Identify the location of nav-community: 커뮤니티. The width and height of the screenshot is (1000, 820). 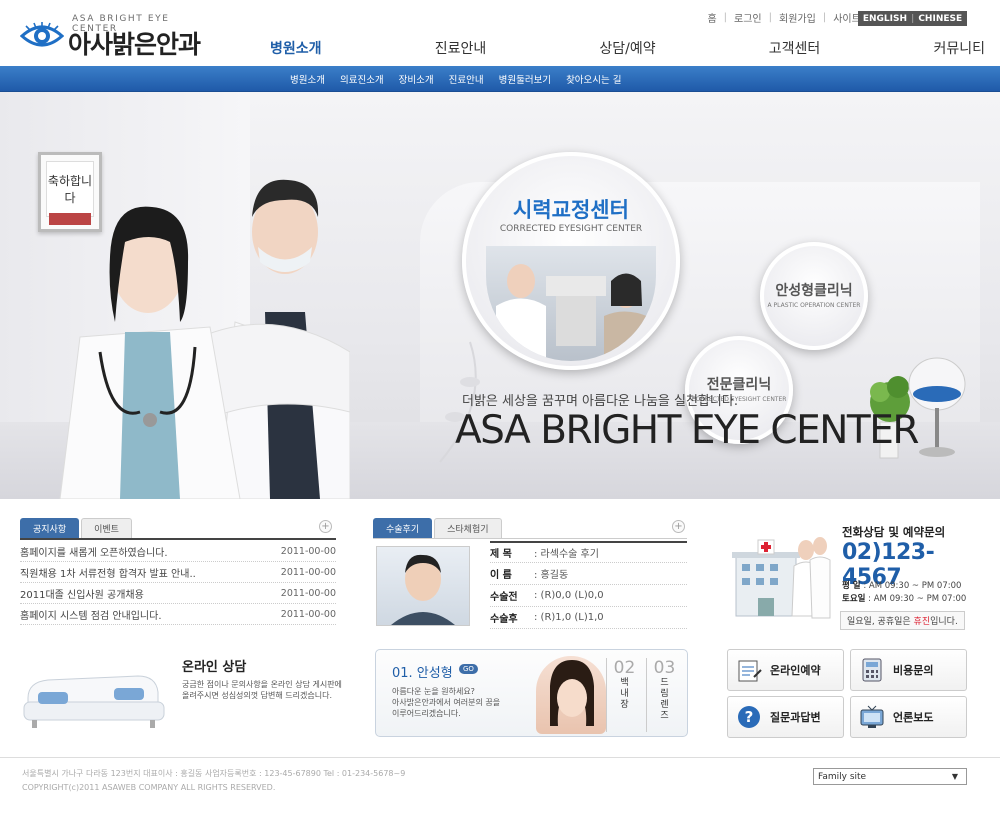
(959, 48).